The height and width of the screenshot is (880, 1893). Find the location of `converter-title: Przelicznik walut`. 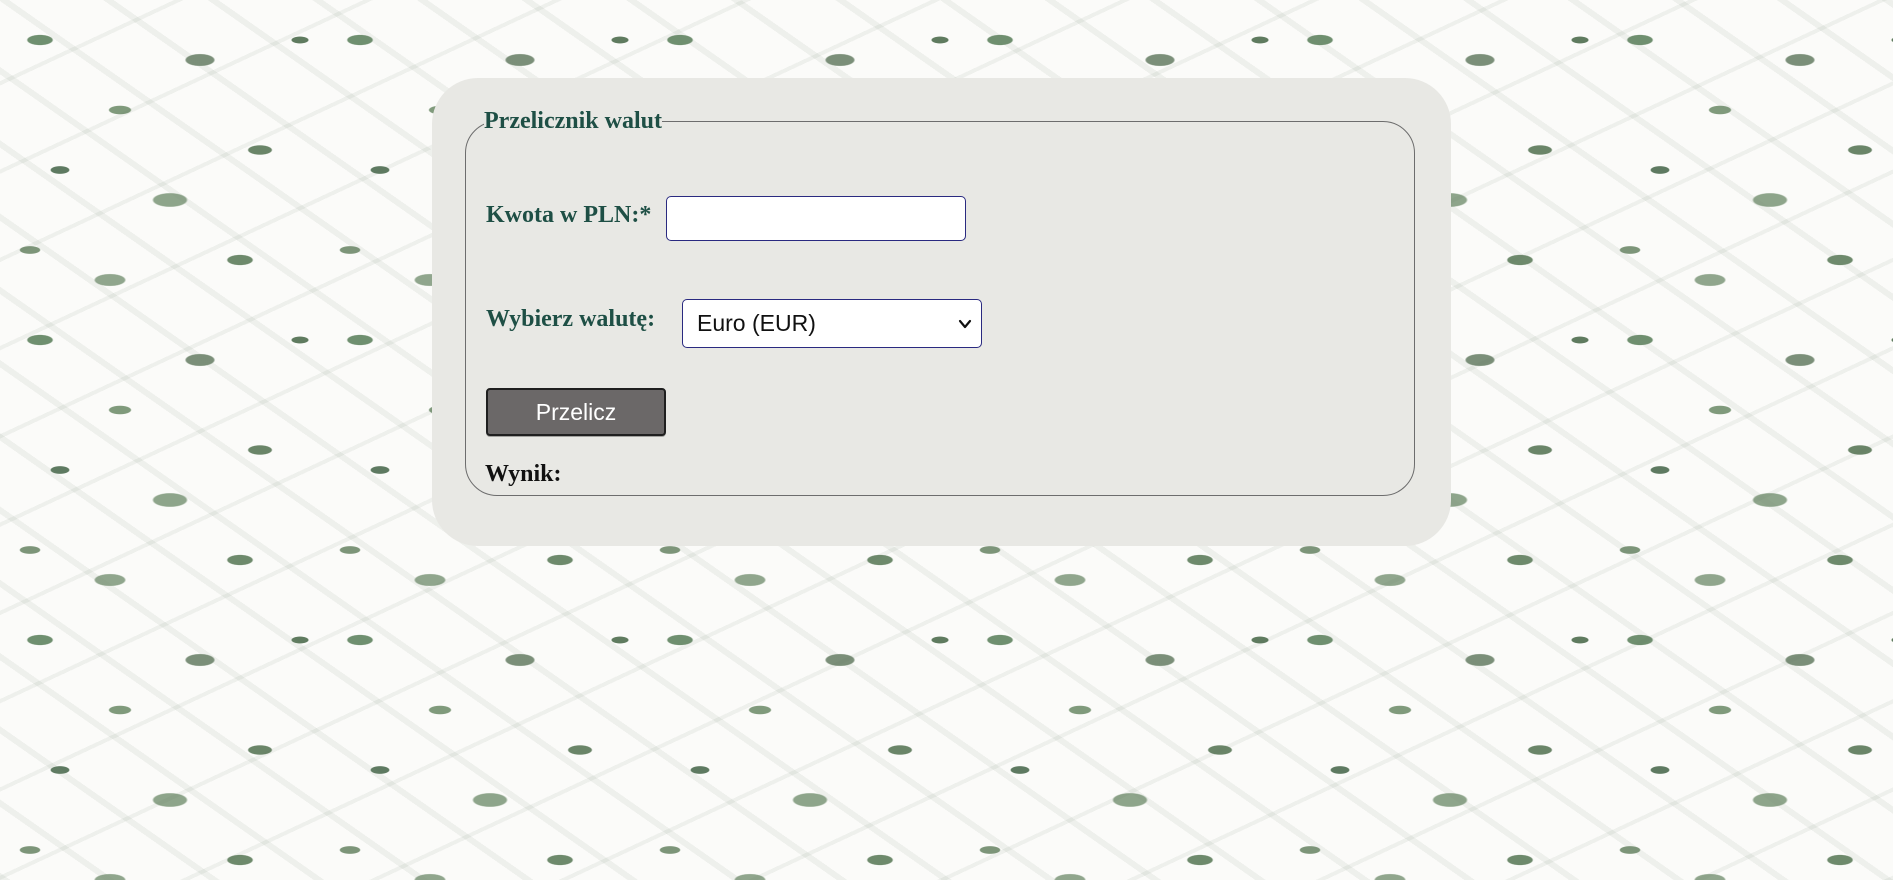

converter-title: Przelicznik walut is located at coordinates (573, 121).